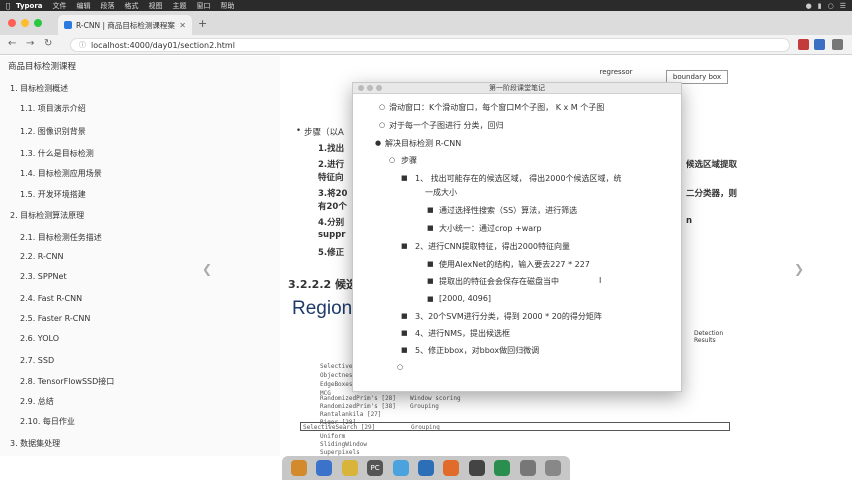 Image resolution: width=852 pixels, height=480 pixels. Describe the element at coordinates (38, 23) in the screenshot. I see `zoom-window-button` at that location.